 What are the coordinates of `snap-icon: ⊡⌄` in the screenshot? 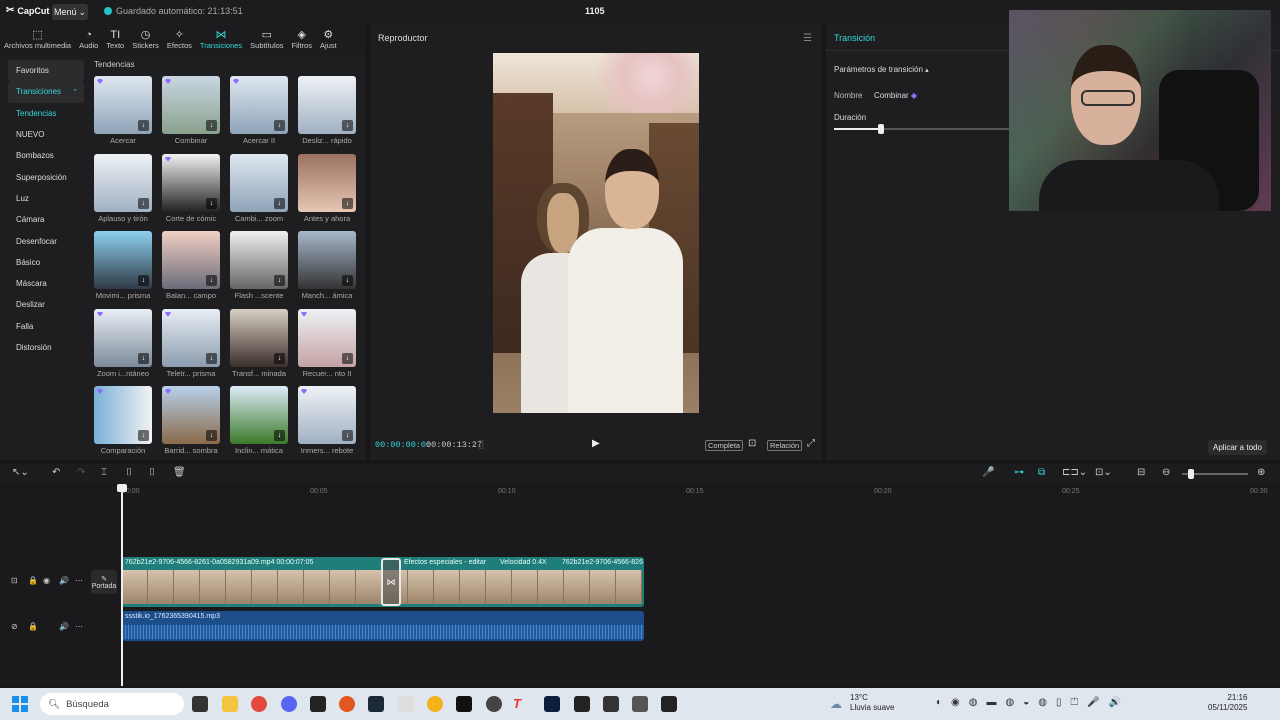 It's located at (1103, 472).